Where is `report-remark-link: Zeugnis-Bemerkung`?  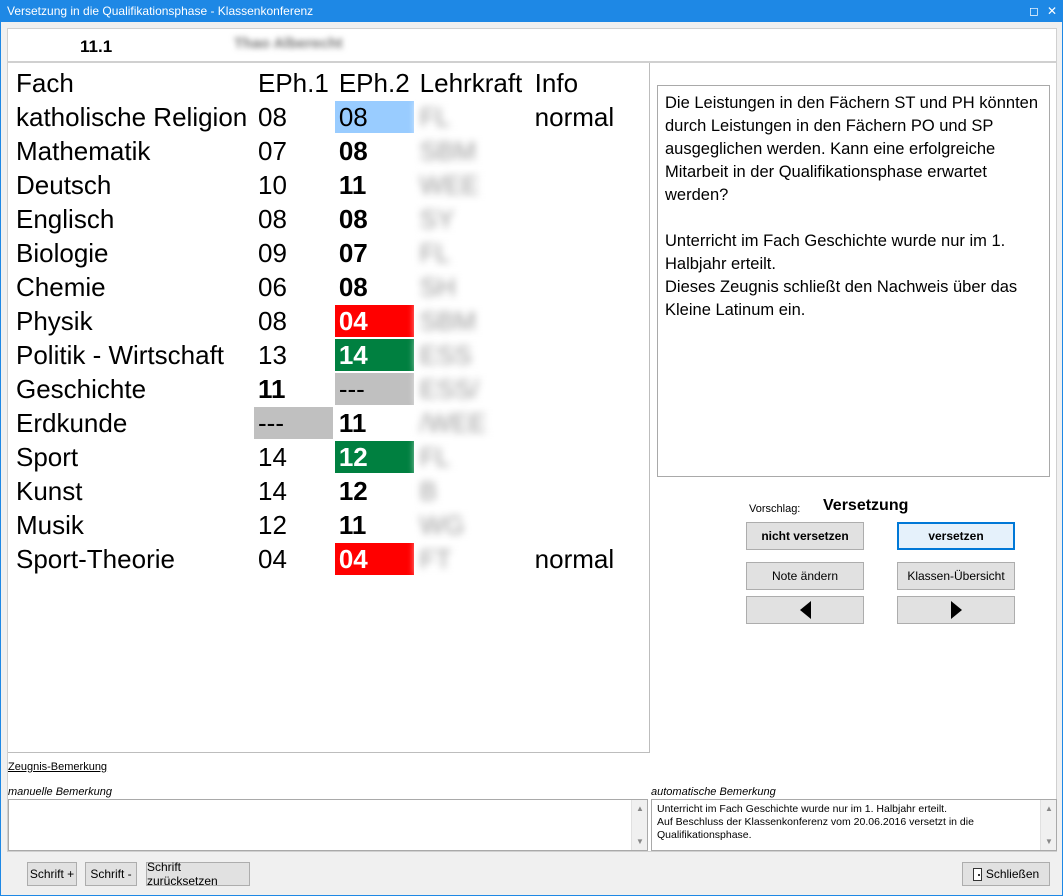
report-remark-link: Zeugnis-Bemerkung is located at coordinates (57, 767).